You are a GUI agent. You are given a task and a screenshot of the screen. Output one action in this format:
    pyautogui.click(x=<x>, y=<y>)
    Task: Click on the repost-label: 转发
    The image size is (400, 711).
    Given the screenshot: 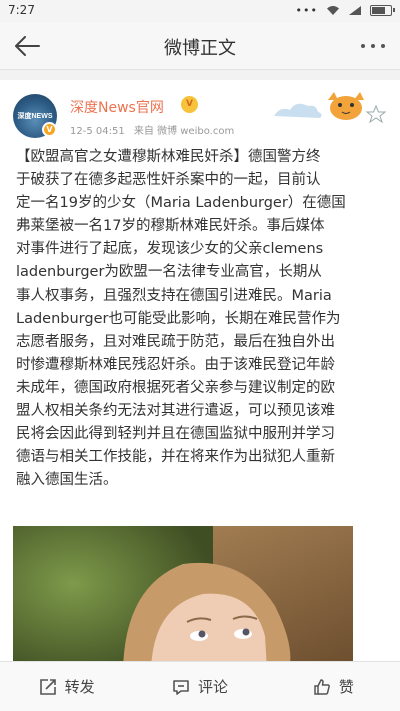 What is the action you would take?
    pyautogui.click(x=79, y=687)
    